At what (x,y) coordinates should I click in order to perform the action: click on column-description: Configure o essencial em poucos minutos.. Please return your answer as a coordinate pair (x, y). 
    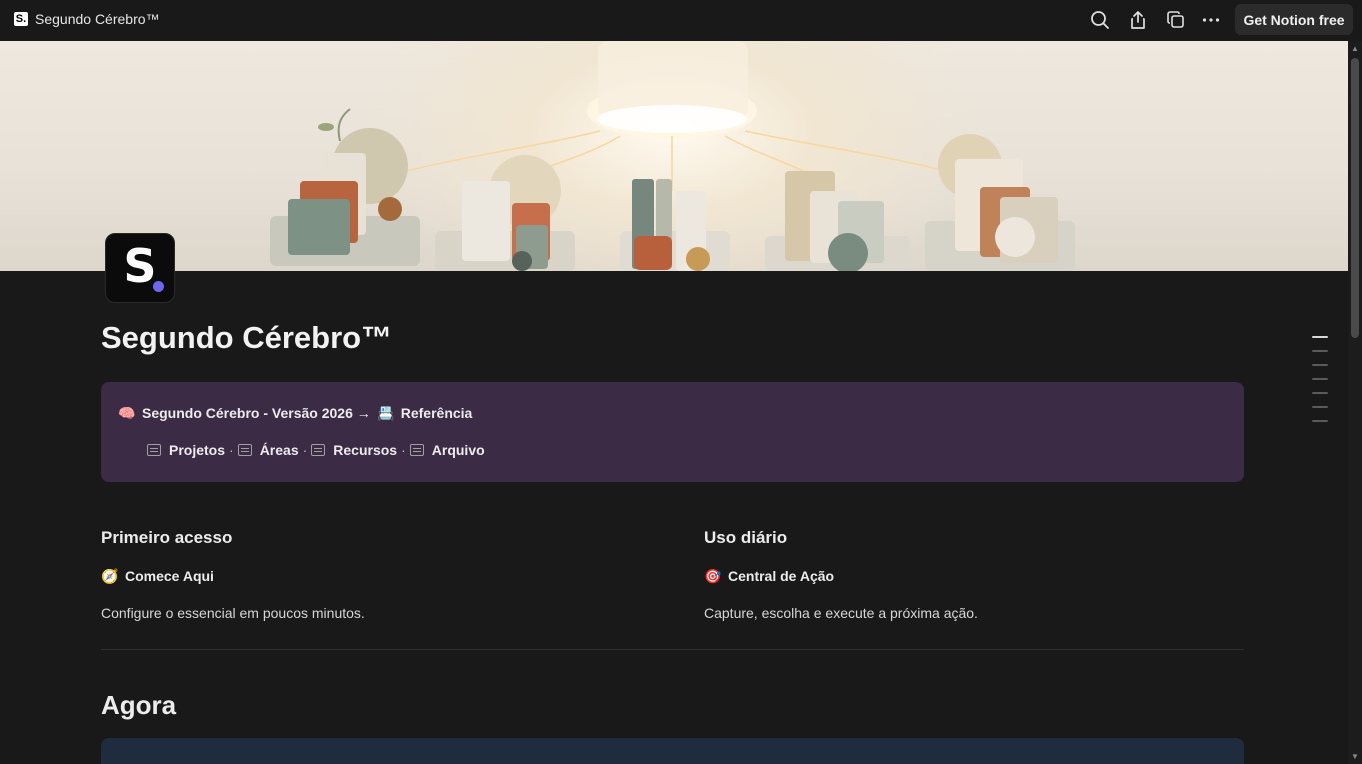
    Looking at the image, I should click on (233, 613).